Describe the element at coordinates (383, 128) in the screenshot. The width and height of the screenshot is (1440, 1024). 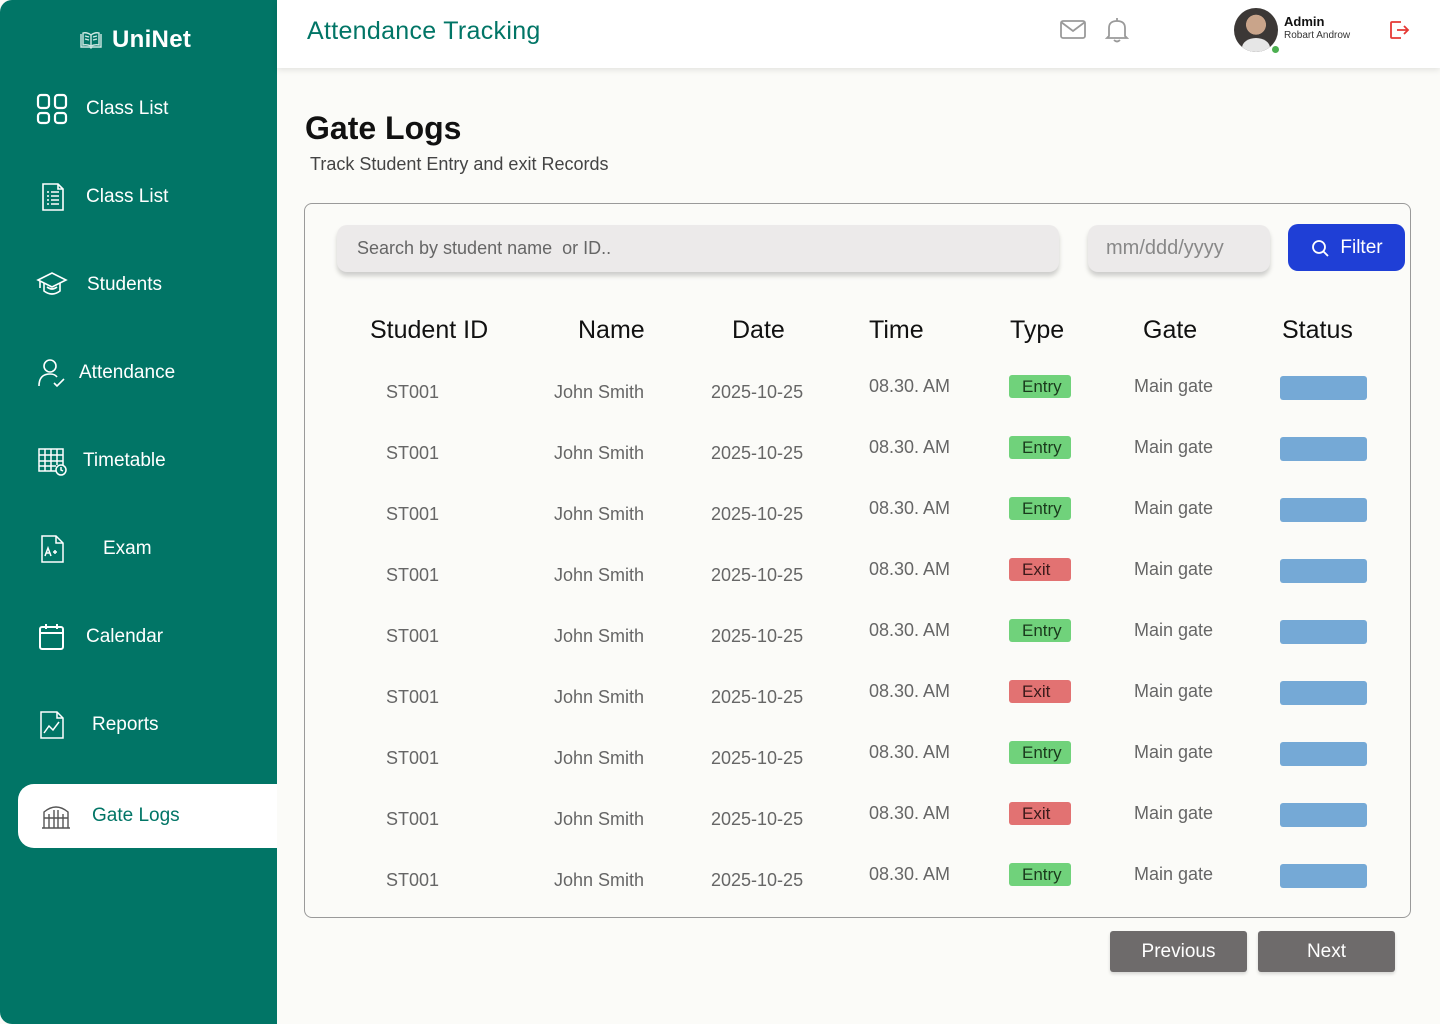
I see `page-title: Gate Logs` at that location.